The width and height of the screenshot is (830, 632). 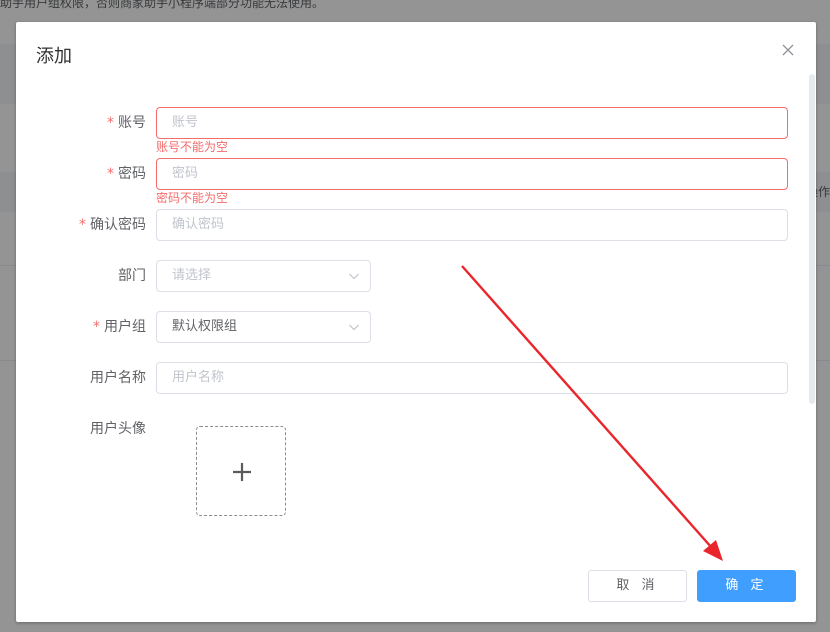 I want to click on department-select: 请选择, so click(x=263, y=276).